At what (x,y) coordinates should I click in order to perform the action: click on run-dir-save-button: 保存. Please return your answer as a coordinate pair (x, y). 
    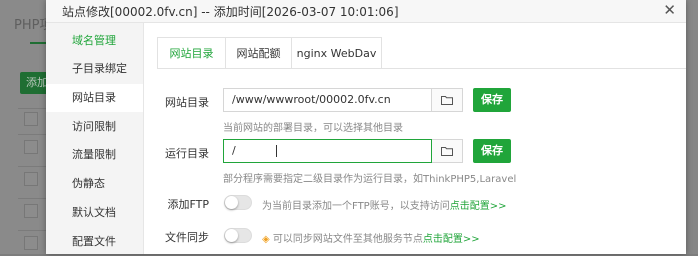
    Looking at the image, I should click on (492, 151).